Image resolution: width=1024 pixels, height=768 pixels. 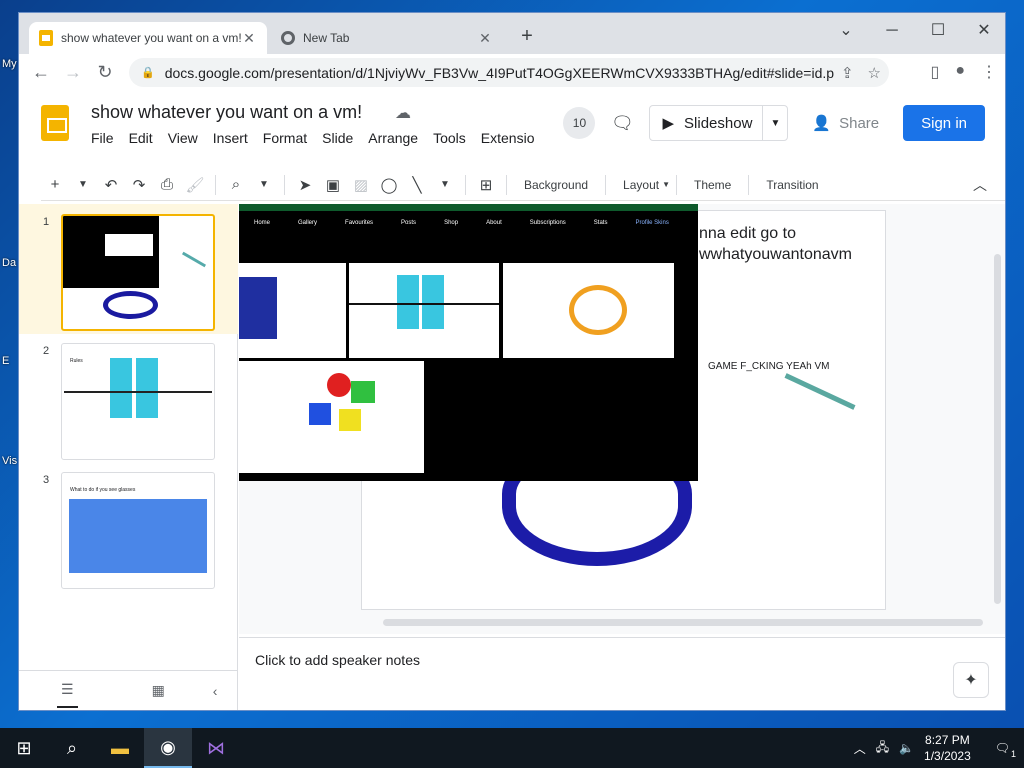 What do you see at coordinates (216, 748) in the screenshot?
I see `visual-studio-icon: ⋈` at bounding box center [216, 748].